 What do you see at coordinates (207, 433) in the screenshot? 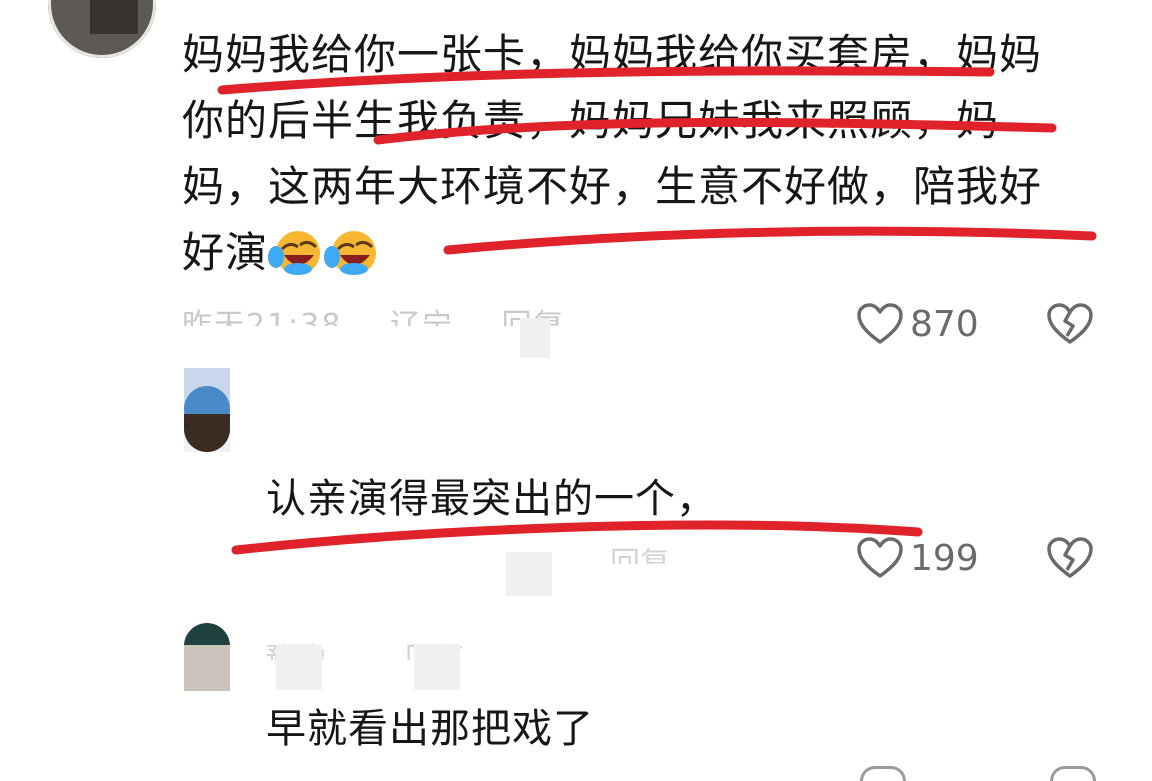
I see `avatar-ground` at bounding box center [207, 433].